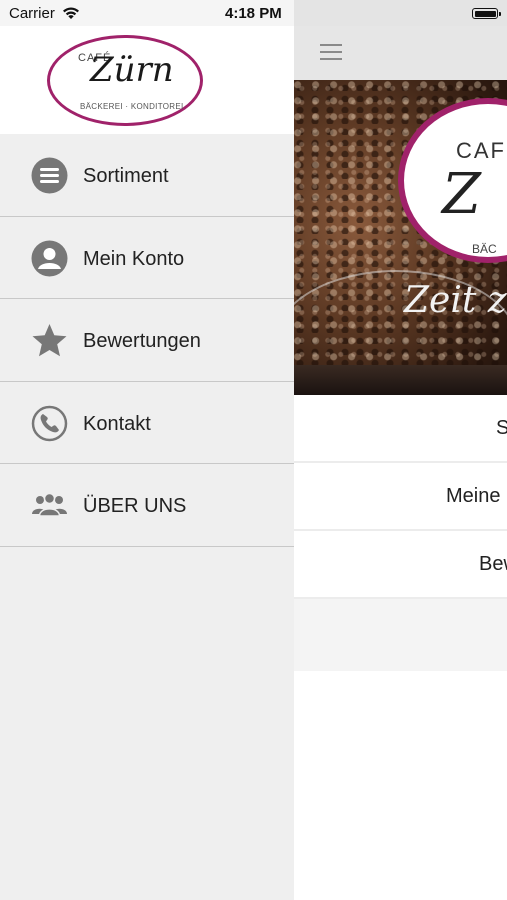 This screenshot has width=507, height=900. Describe the element at coordinates (71, 13) in the screenshot. I see `wifi-icon` at that location.